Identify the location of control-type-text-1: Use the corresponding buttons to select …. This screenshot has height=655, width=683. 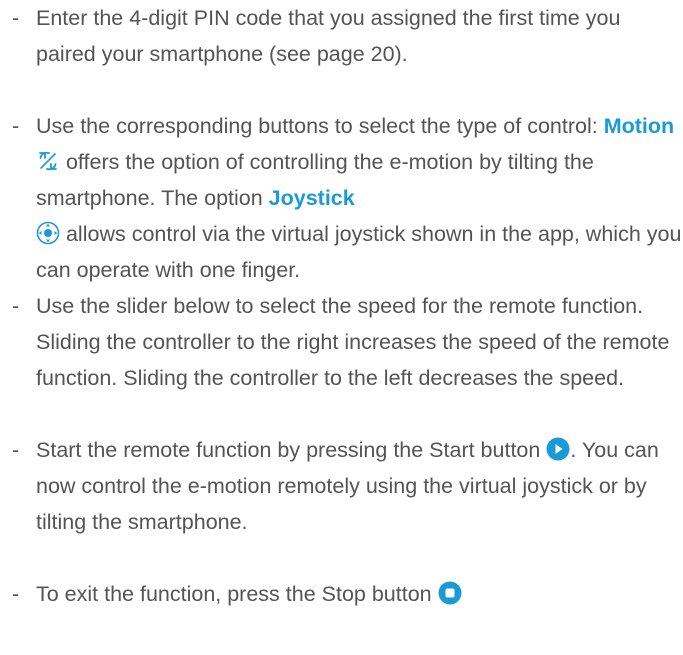
(320, 126).